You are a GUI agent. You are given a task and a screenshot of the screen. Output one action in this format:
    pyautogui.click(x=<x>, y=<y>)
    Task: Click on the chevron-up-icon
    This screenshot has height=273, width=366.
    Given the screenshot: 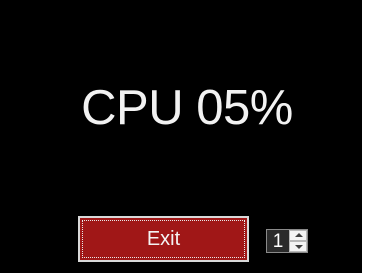 What is the action you would take?
    pyautogui.click(x=299, y=235)
    